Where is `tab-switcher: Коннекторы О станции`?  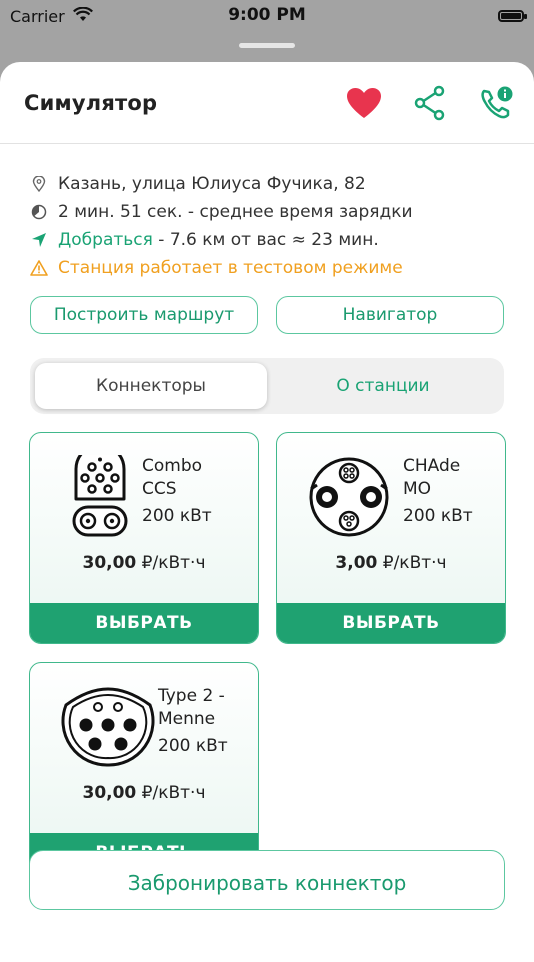
tab-switcher: Коннекторы О станции is located at coordinates (267, 386).